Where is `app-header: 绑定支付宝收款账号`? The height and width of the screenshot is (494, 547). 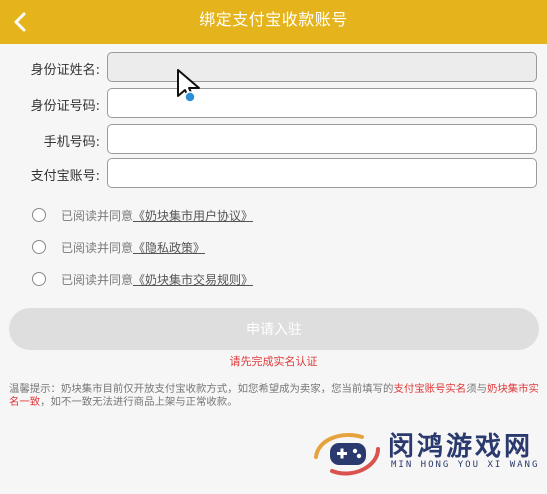 app-header: 绑定支付宝收款账号 is located at coordinates (273, 22).